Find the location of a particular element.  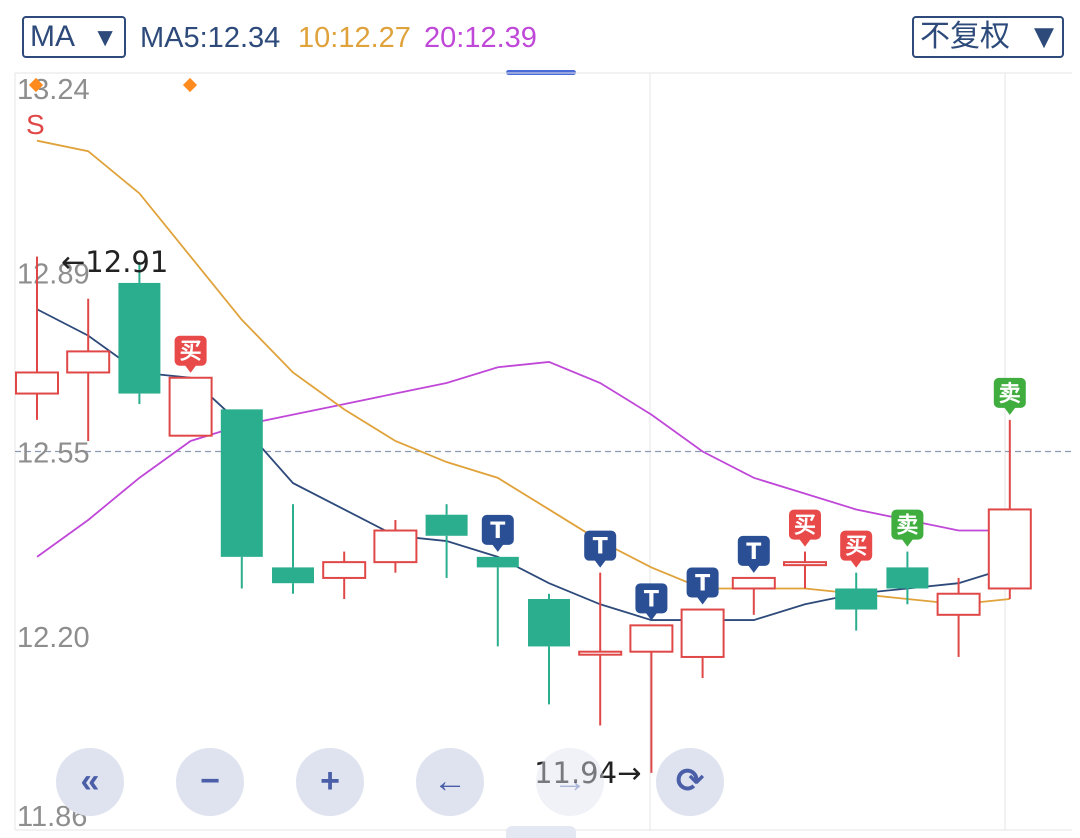

diamond-marker is located at coordinates (190, 85).